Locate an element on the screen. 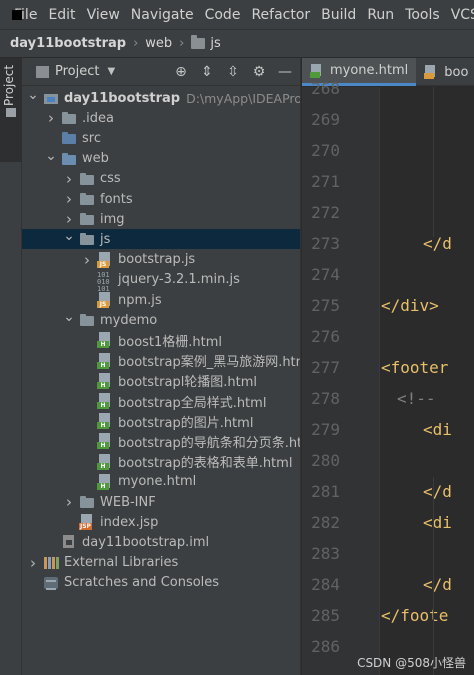 The image size is (474, 675). breadcrumb-js: js is located at coordinates (215, 43).